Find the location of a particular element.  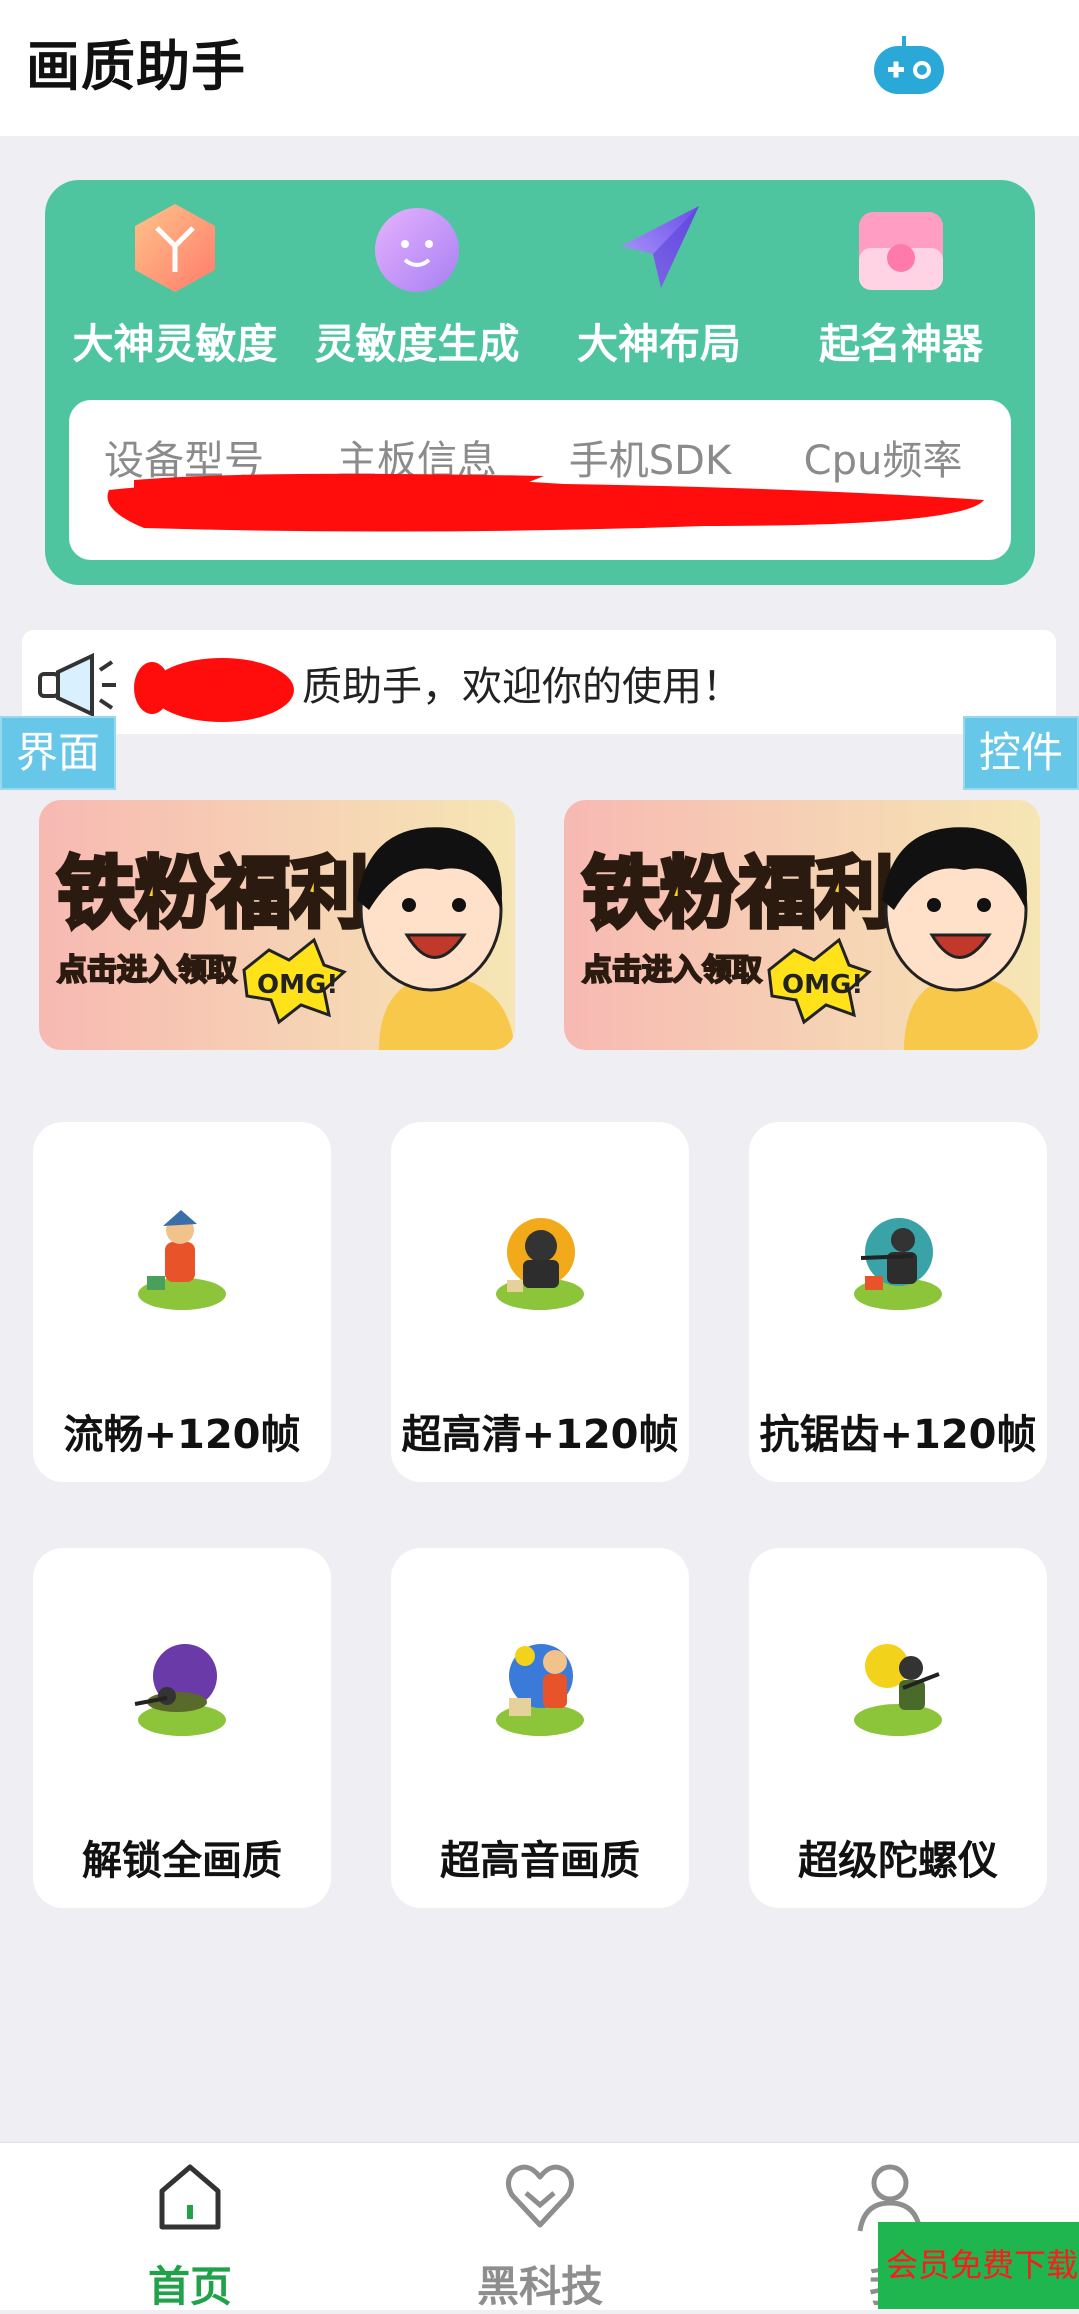

mode-ultra-hd-120fps: 超高清+120帧 is located at coordinates (540, 1302).